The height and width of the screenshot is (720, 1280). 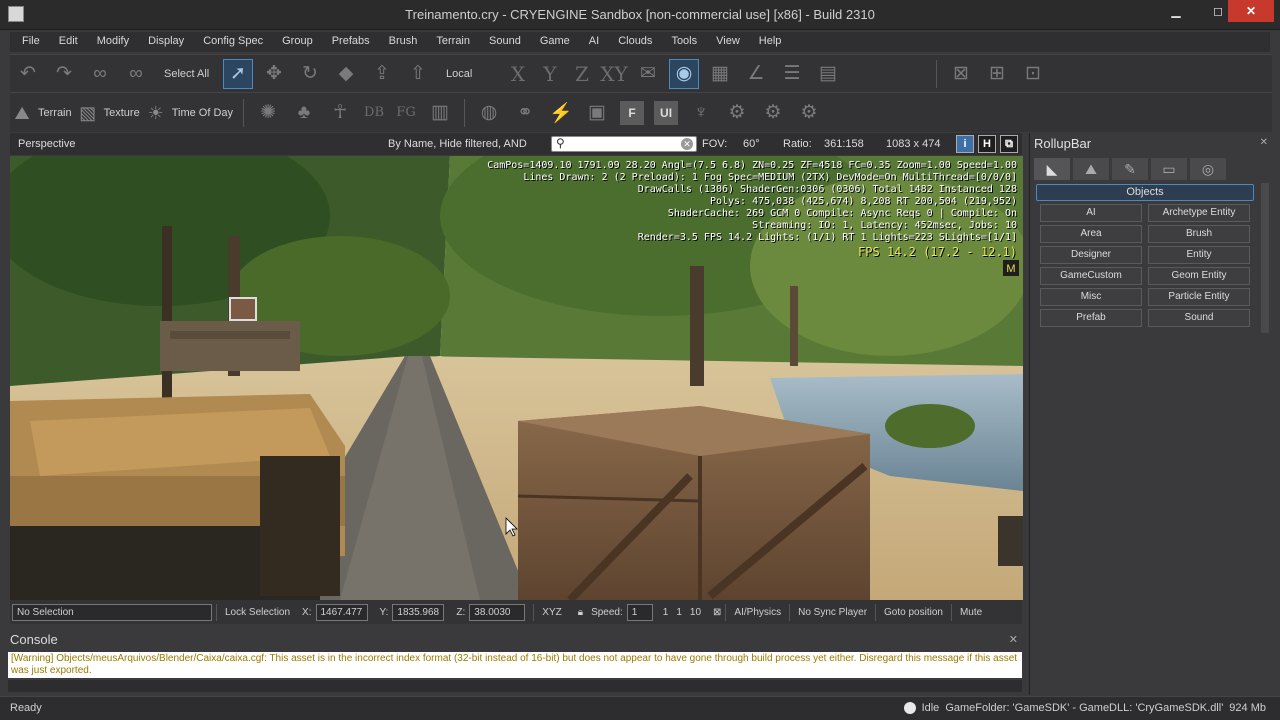 I want to click on menu-prefabs: Prefabs, so click(x=348, y=42).